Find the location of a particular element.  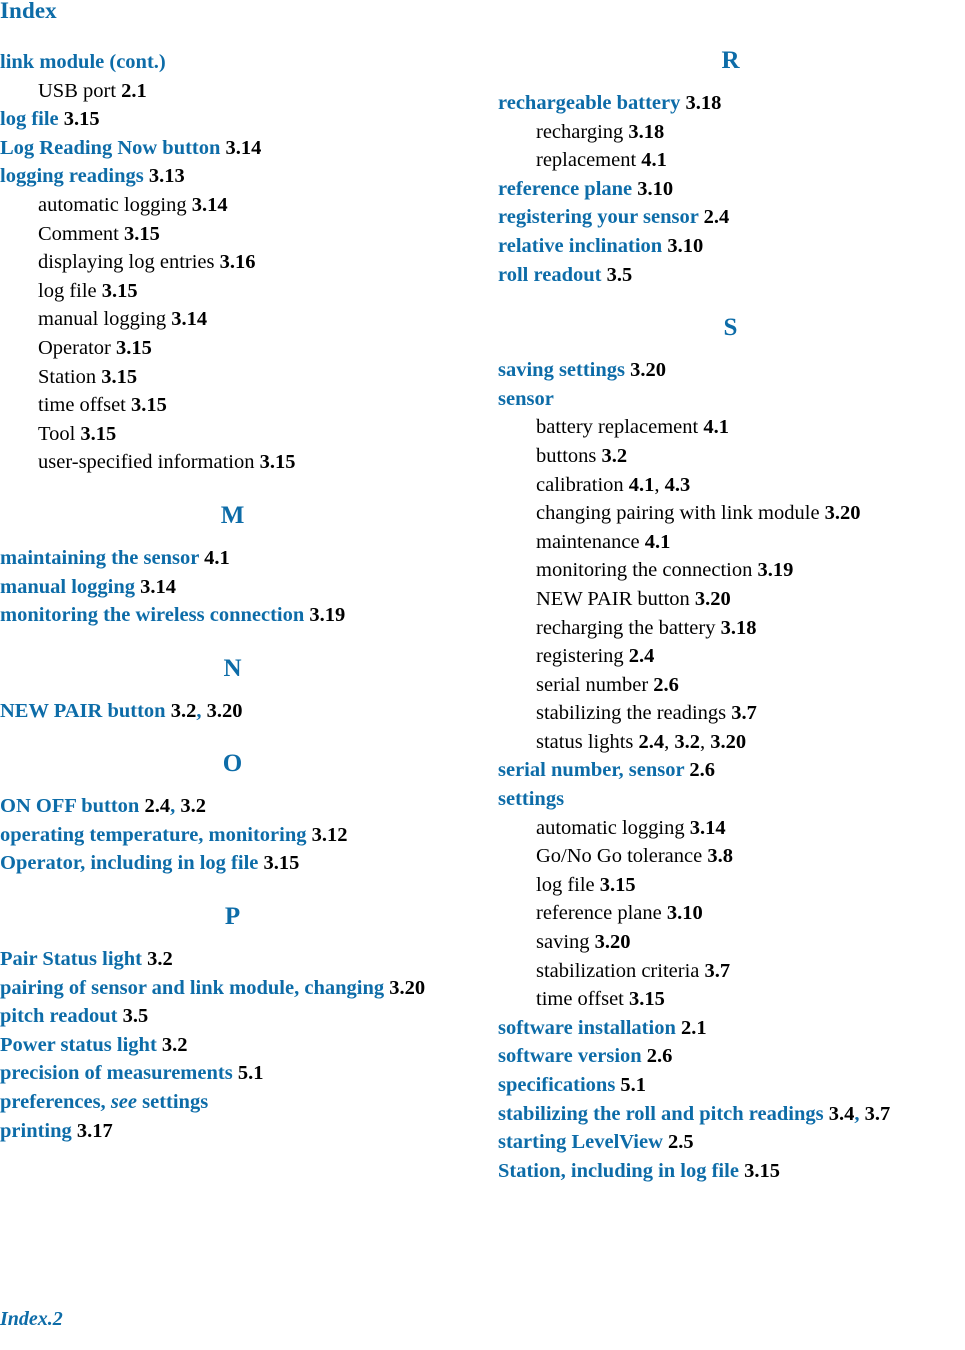

index-entry: saving settings 3.20 is located at coordinates (730, 370).